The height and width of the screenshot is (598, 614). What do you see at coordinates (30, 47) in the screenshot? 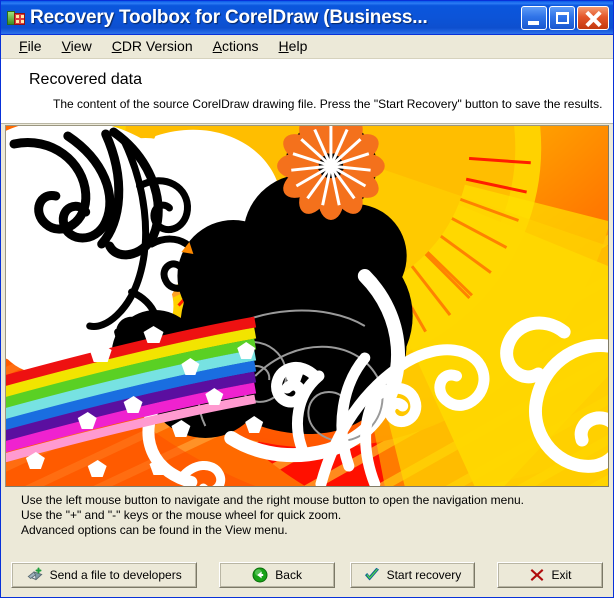
I see `menu-item-file: FFileile` at bounding box center [30, 47].